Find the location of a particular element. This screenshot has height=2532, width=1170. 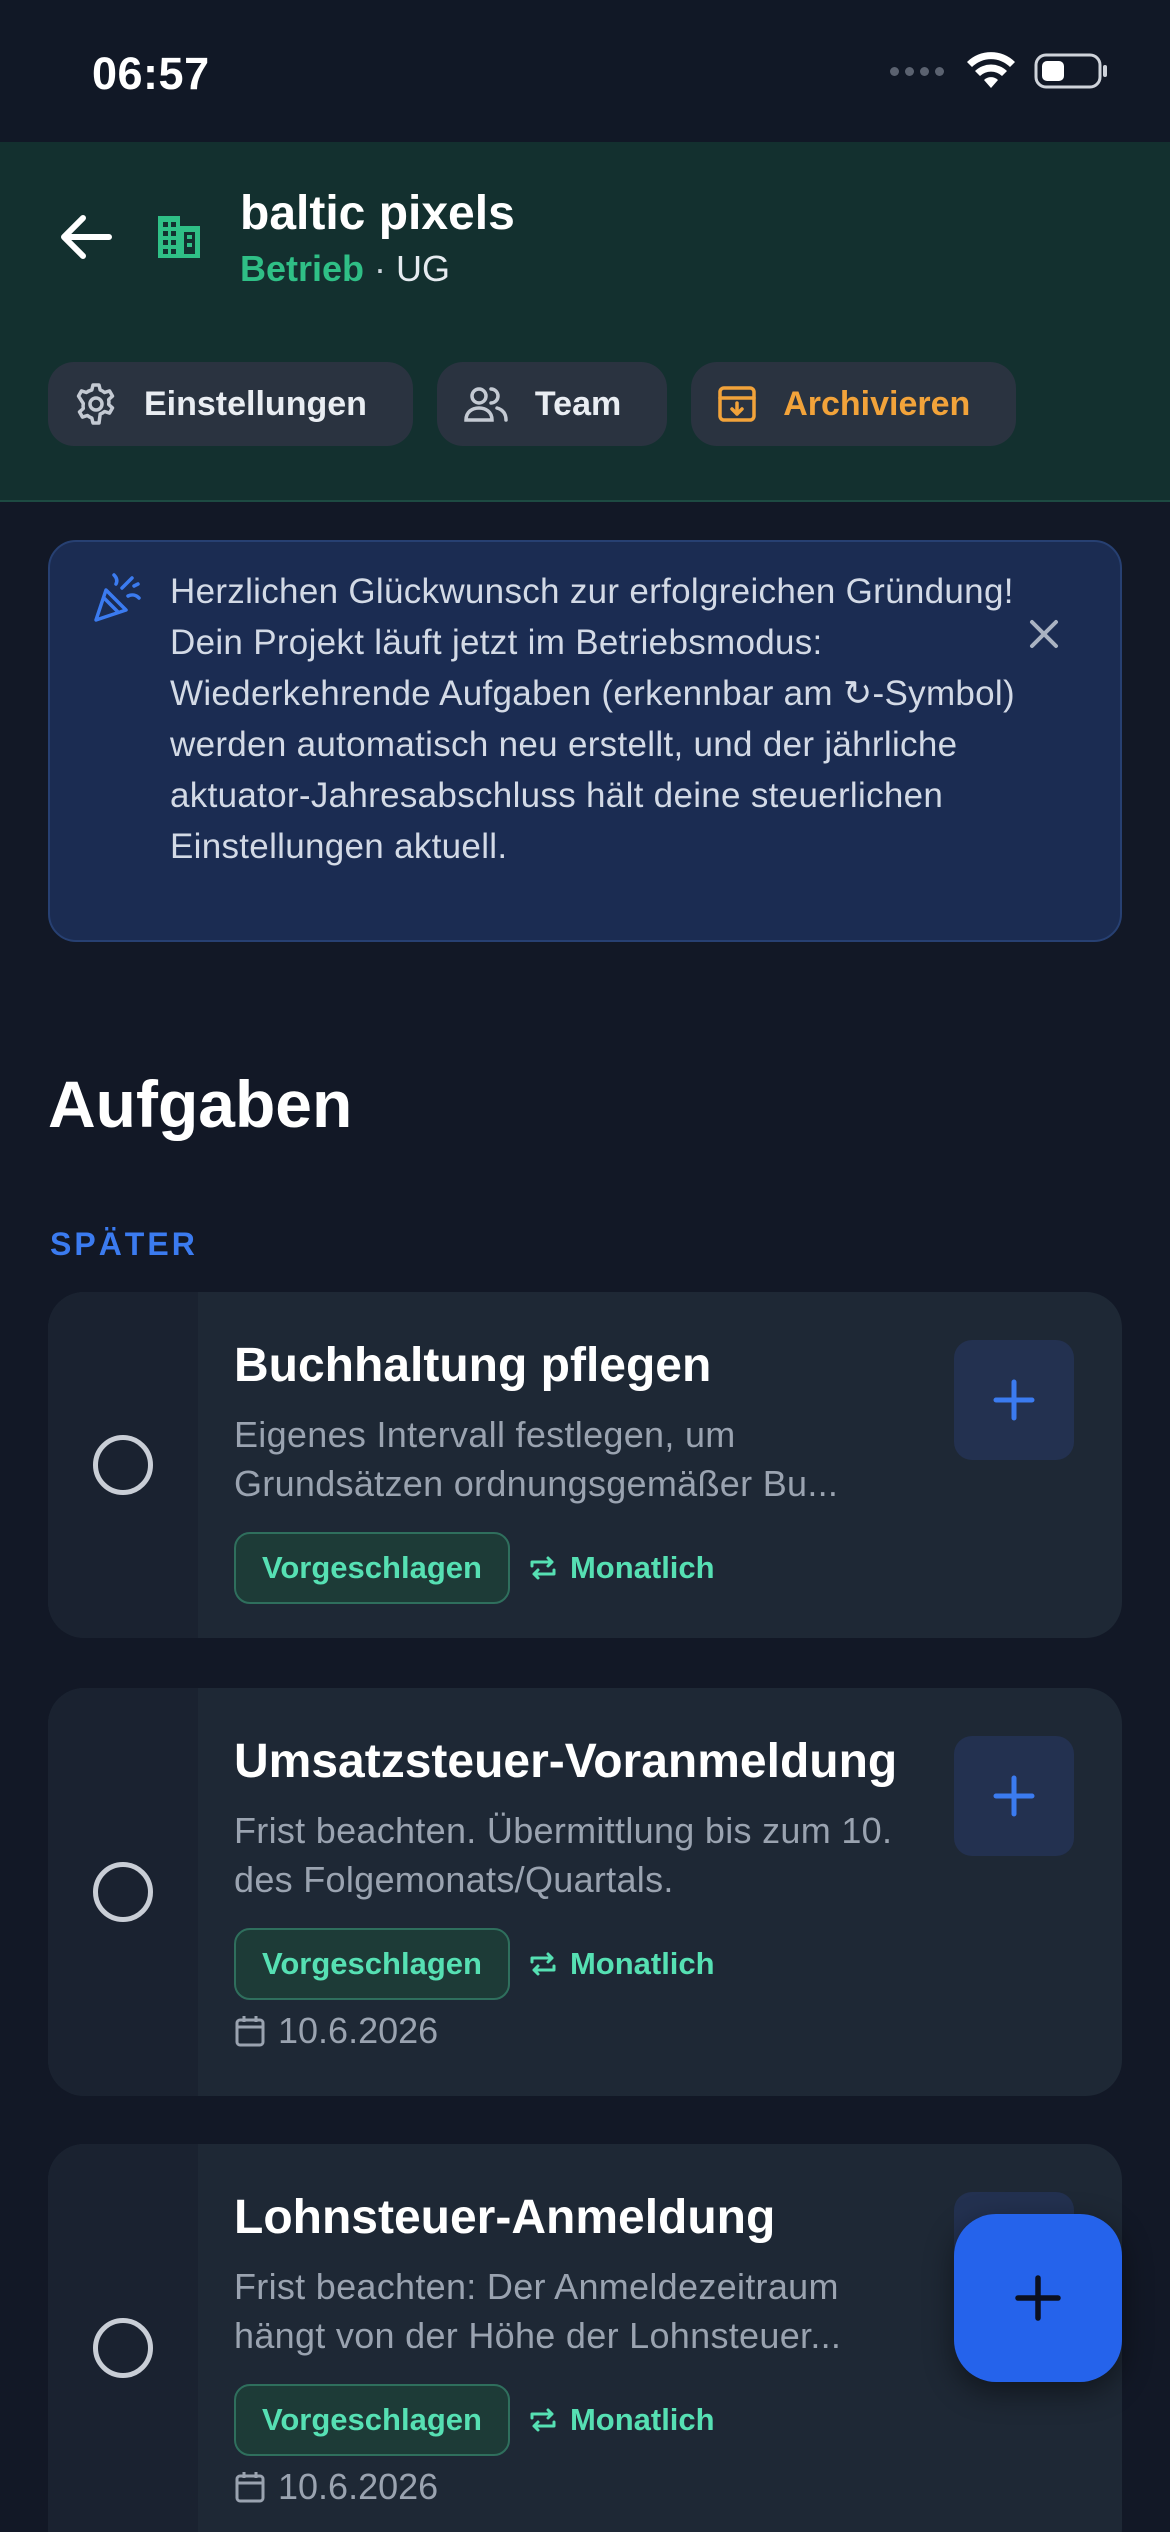

settings-button: Einstellungen is located at coordinates (230, 404).